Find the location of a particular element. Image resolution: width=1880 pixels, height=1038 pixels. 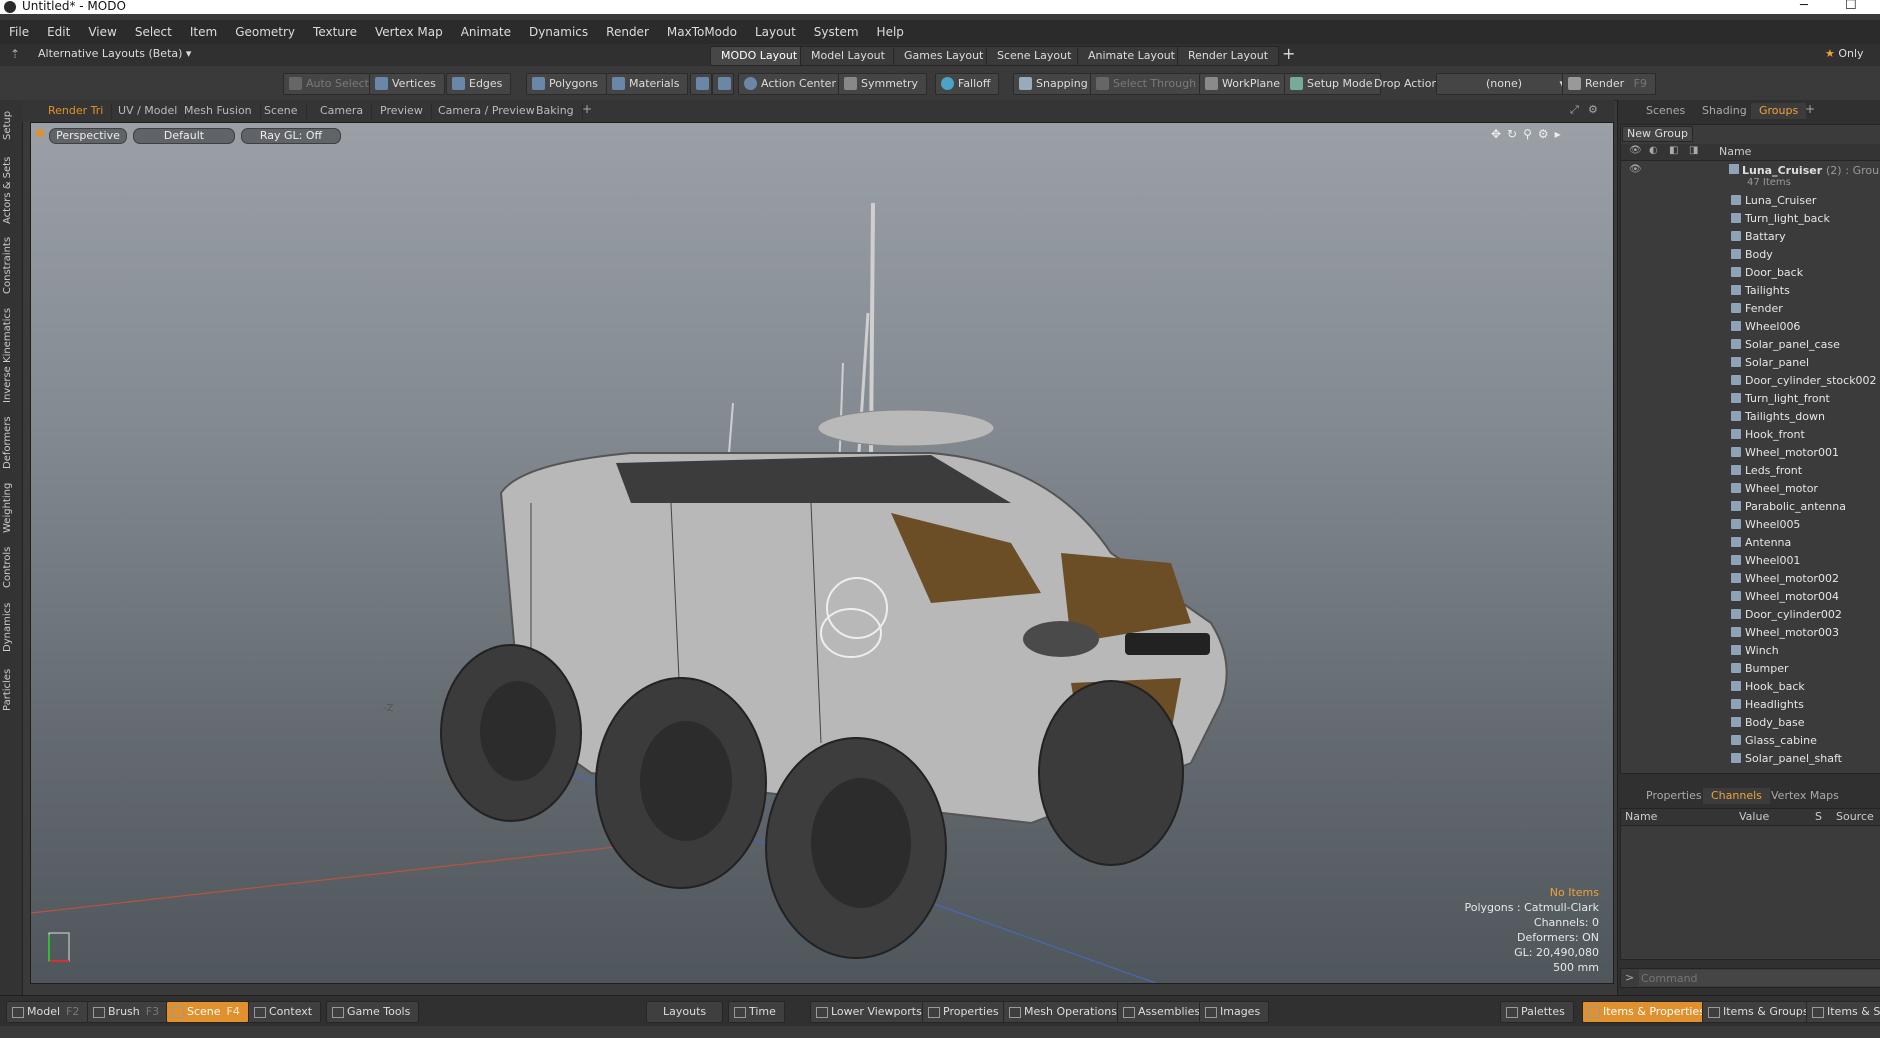

new-group-button: New Group is located at coordinates (1657, 134).